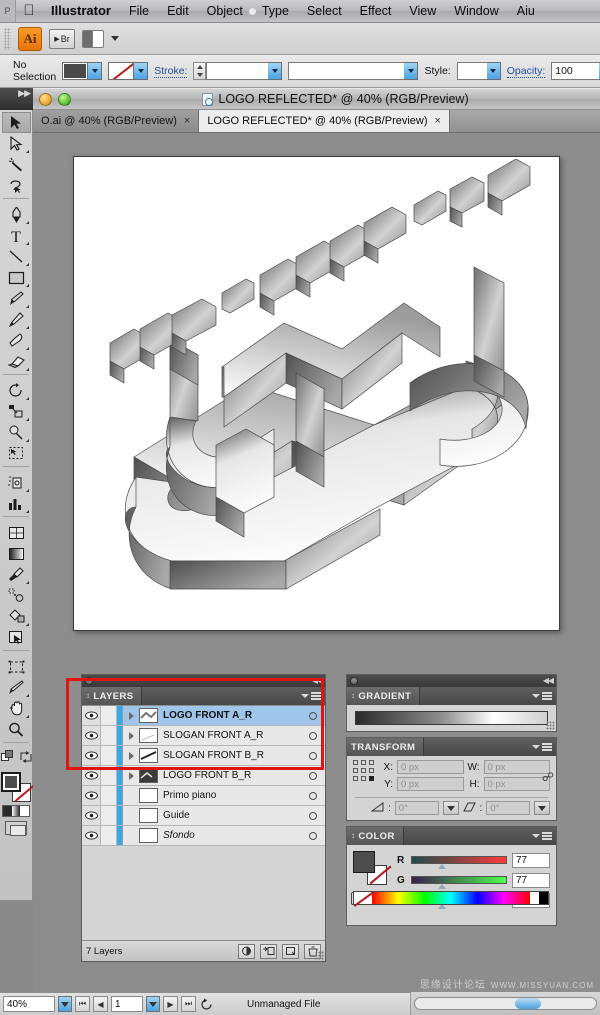 Image resolution: width=600 pixels, height=1015 pixels. I want to click on color-mode-buttons, so click(16, 811).